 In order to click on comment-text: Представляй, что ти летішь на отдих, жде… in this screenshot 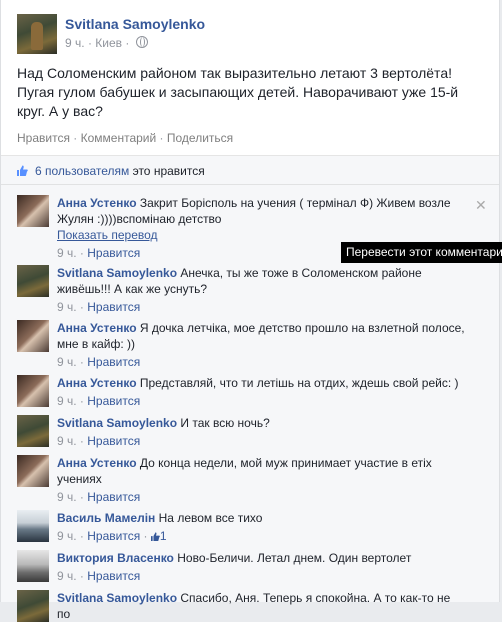, I will do `click(299, 383)`.